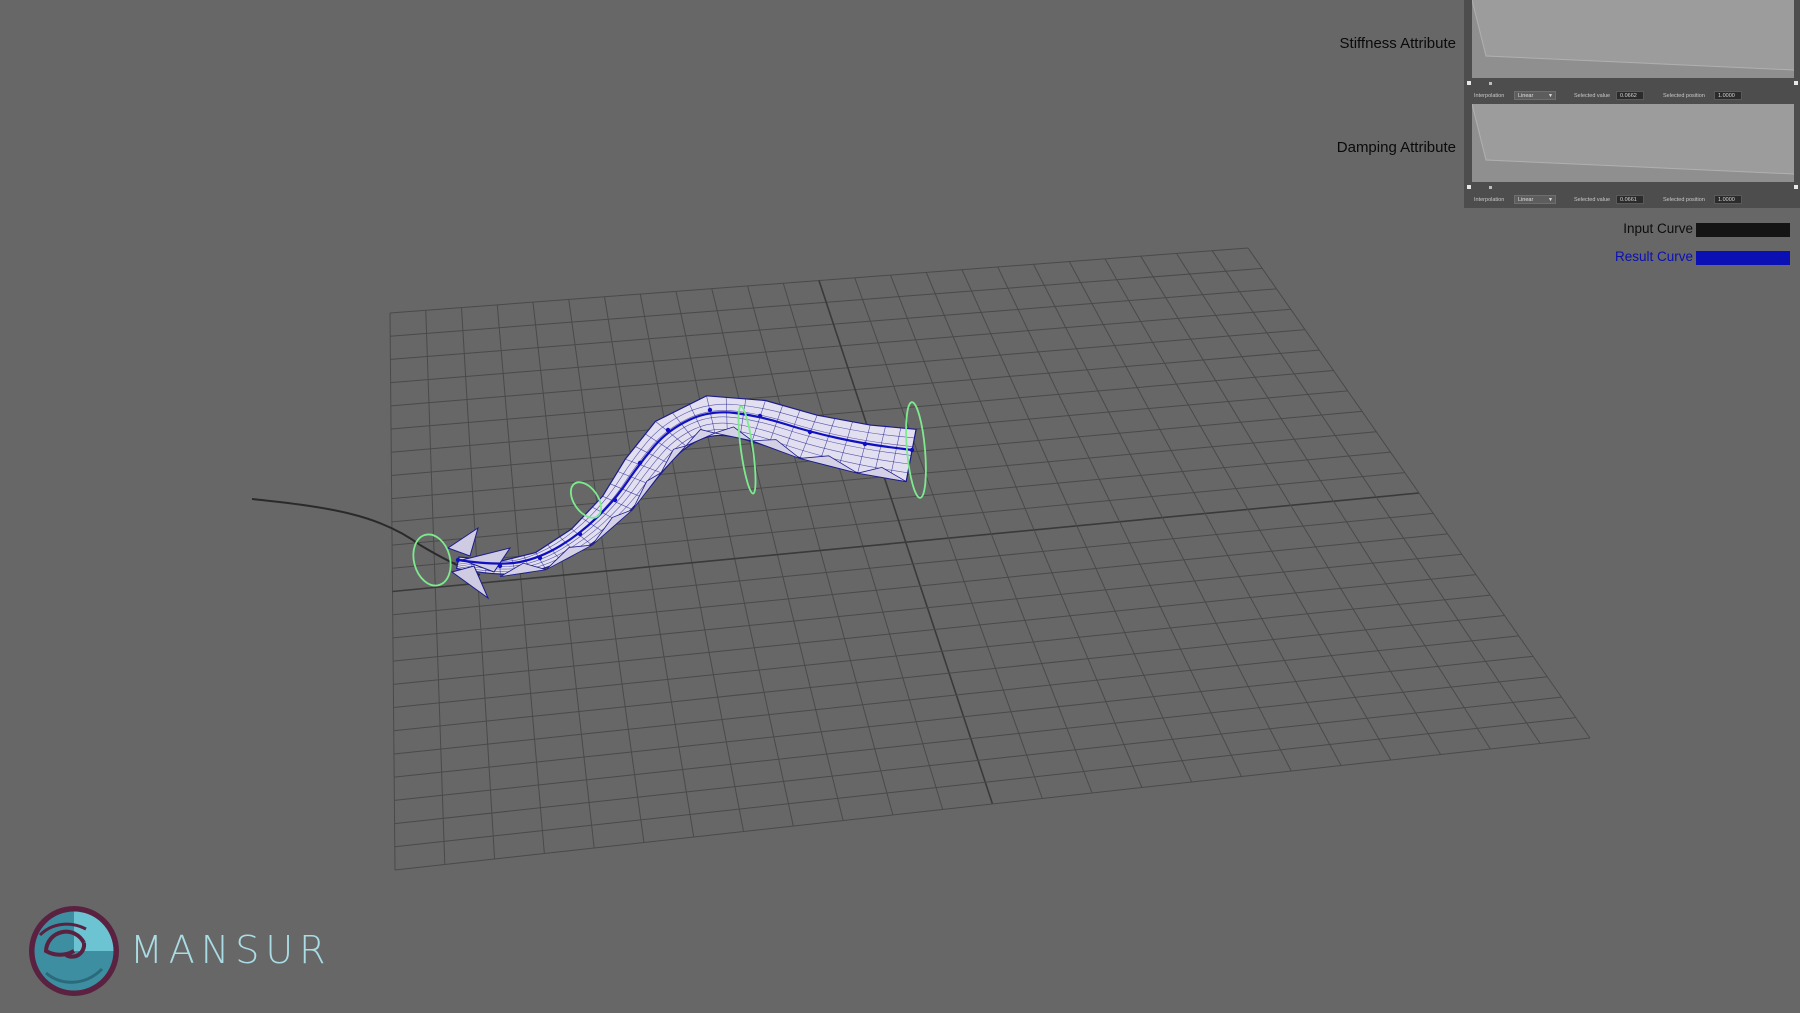 The image size is (1800, 1013). I want to click on selected-value-field: 0.0662, so click(1630, 95).